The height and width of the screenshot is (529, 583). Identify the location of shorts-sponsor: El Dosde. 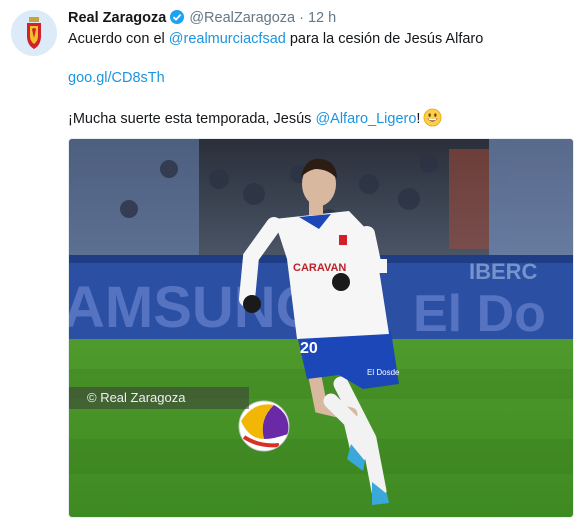
(383, 372).